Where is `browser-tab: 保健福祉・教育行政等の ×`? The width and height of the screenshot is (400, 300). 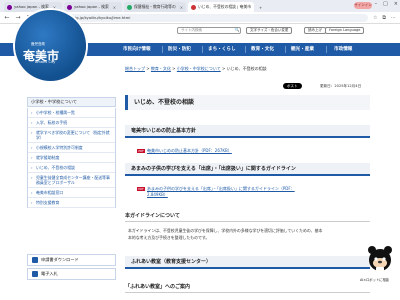 browser-tab: 保健福祉・教育行政等の × is located at coordinates (155, 7).